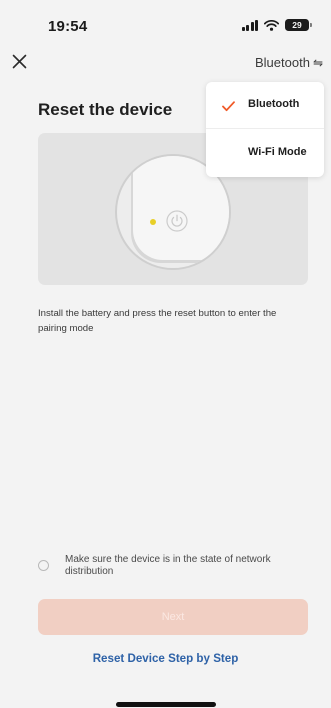  I want to click on close-icon, so click(20, 62).